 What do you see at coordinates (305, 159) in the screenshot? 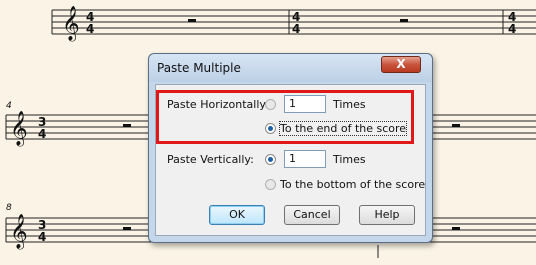
I see `paste-vertically-count-input: 1` at bounding box center [305, 159].